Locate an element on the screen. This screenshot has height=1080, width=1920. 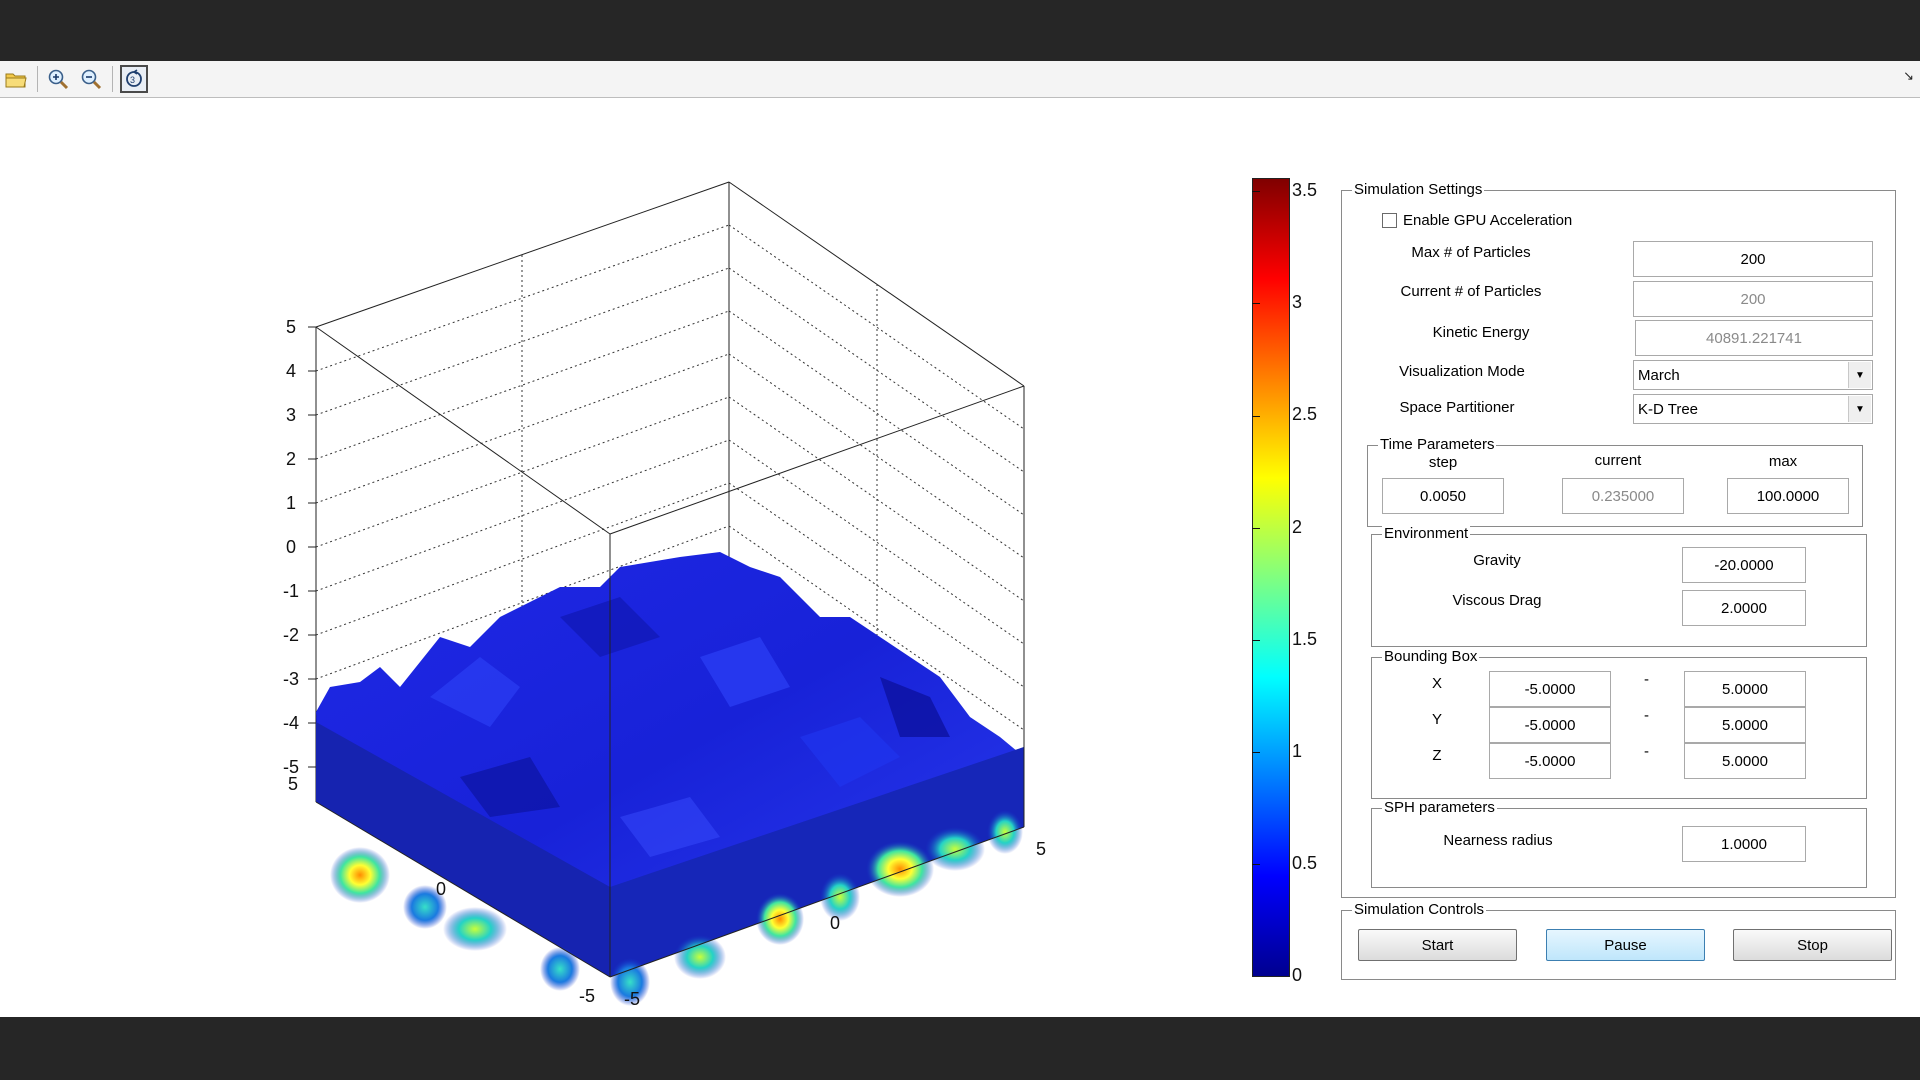
z-tick-label: 1 is located at coordinates (291, 503).